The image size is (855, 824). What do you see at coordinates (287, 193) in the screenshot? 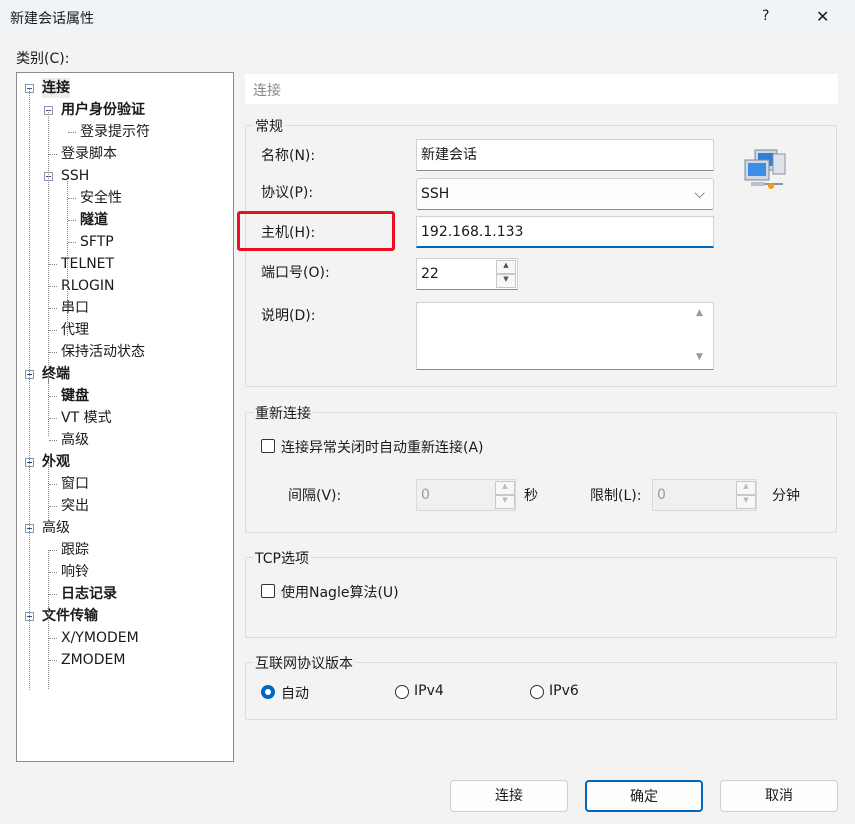
I see `protocol-label: 协议(P):` at bounding box center [287, 193].